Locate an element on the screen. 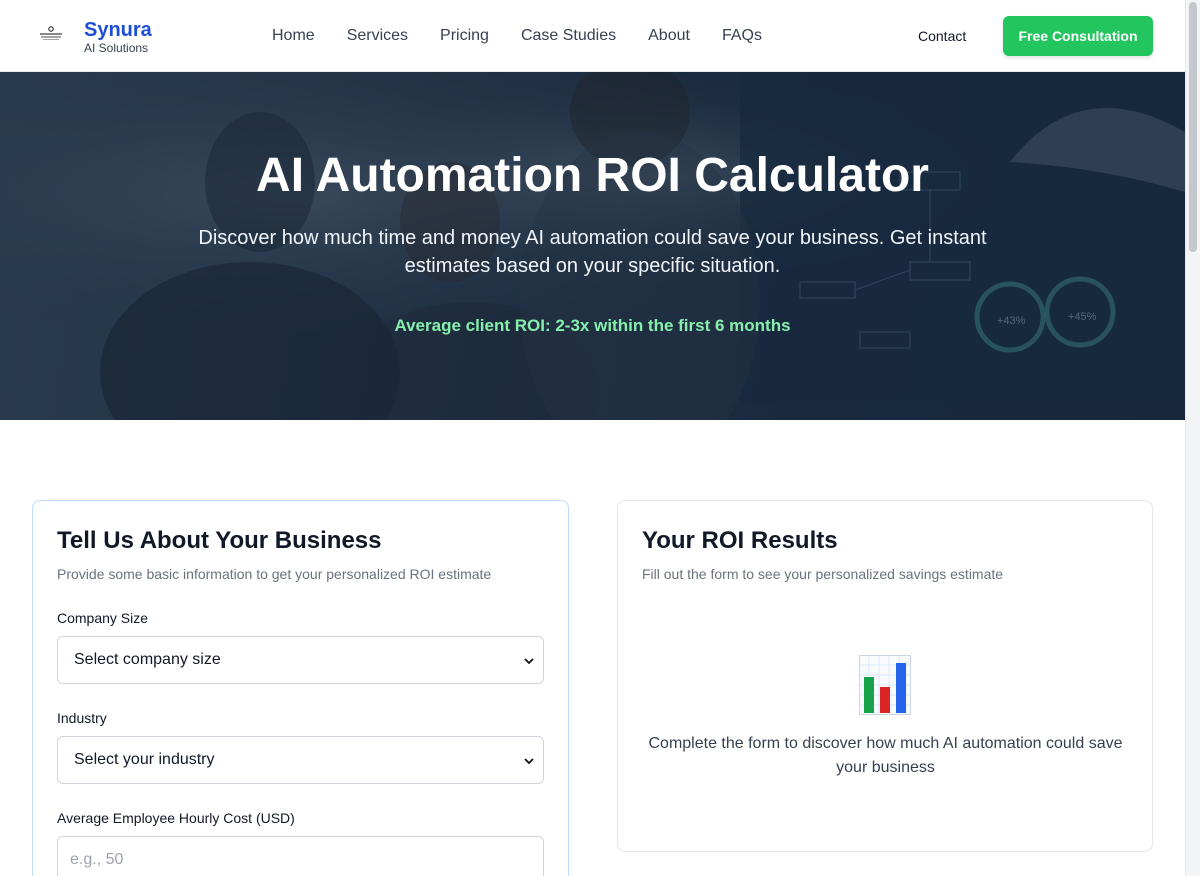  page-scrollbar is located at coordinates (1192, 438).